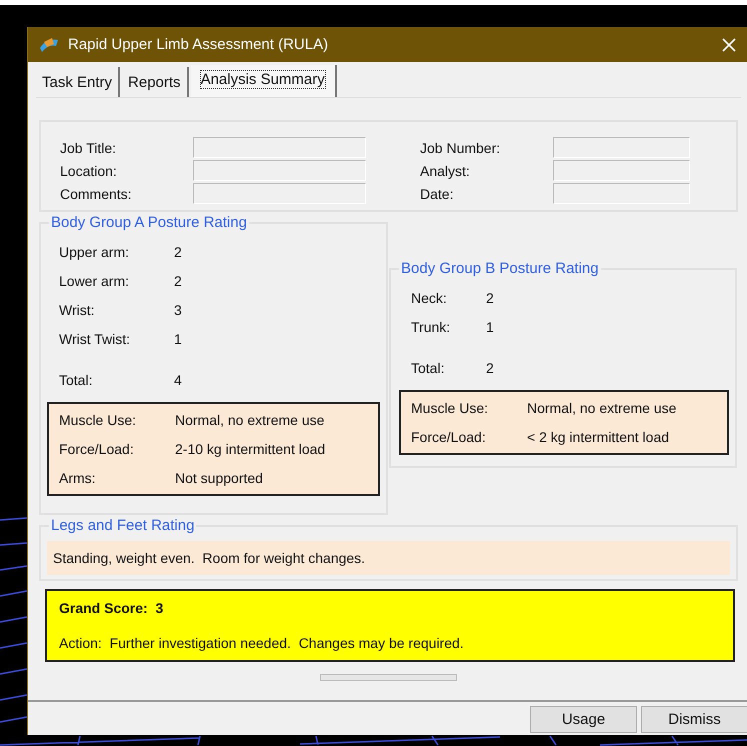 Image resolution: width=747 pixels, height=746 pixels. Describe the element at coordinates (122, 525) in the screenshot. I see `group-title: Legs and Feet Rating` at that location.